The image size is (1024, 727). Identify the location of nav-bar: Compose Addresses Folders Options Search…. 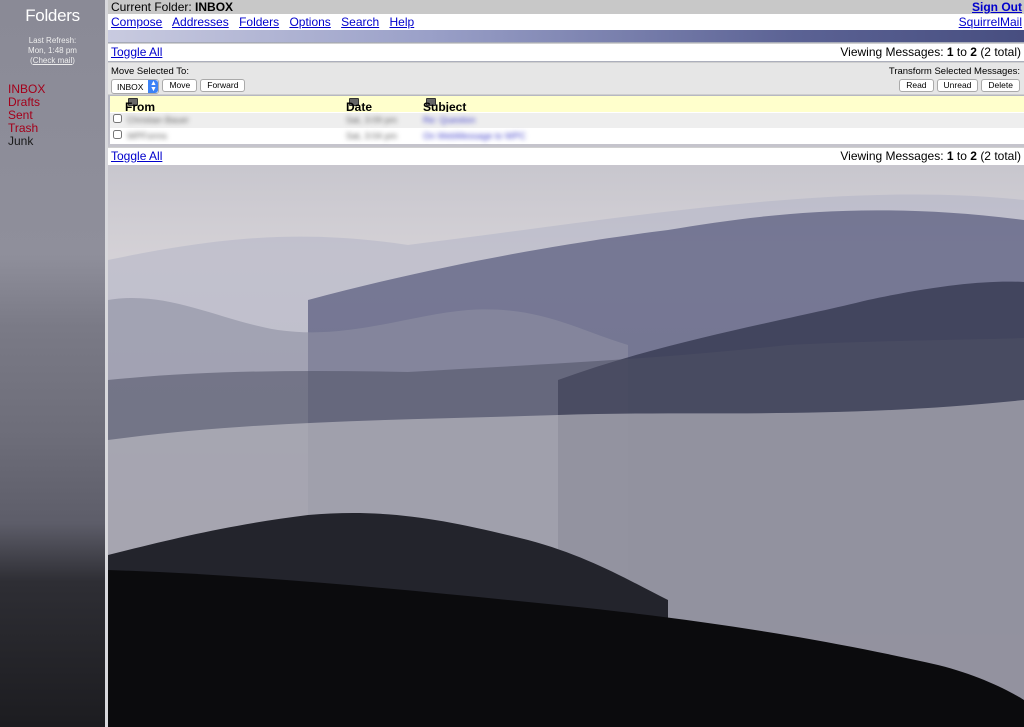
(566, 22).